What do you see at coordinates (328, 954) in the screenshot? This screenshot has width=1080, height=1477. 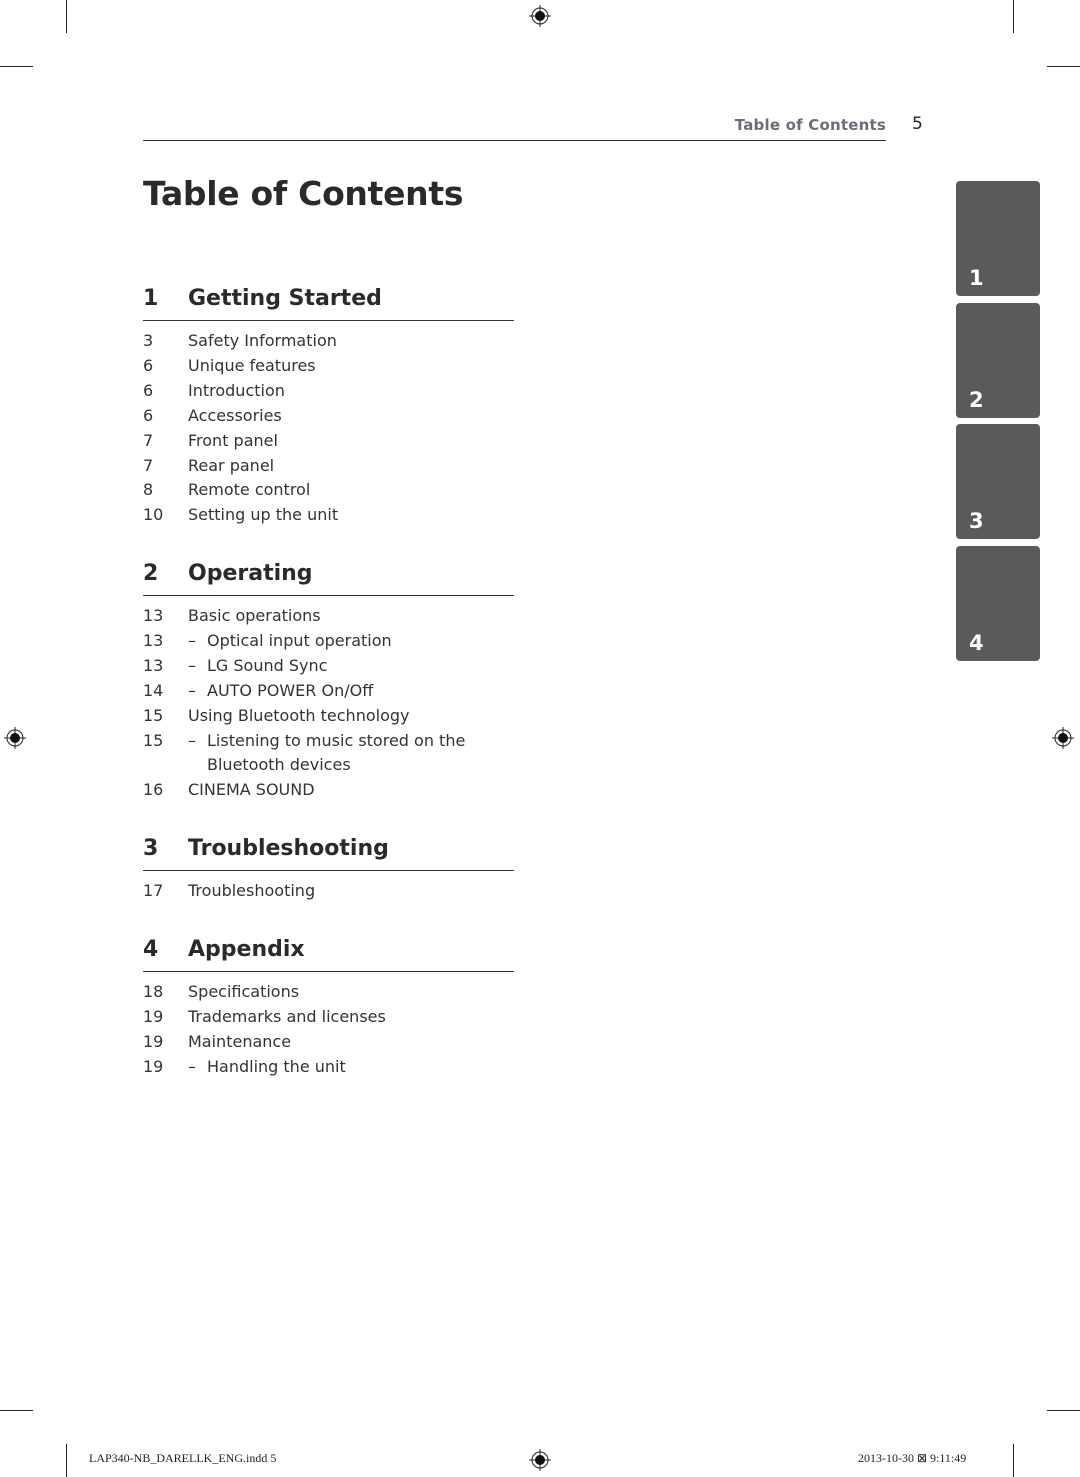 I see `section-heading: 4 Appendix` at bounding box center [328, 954].